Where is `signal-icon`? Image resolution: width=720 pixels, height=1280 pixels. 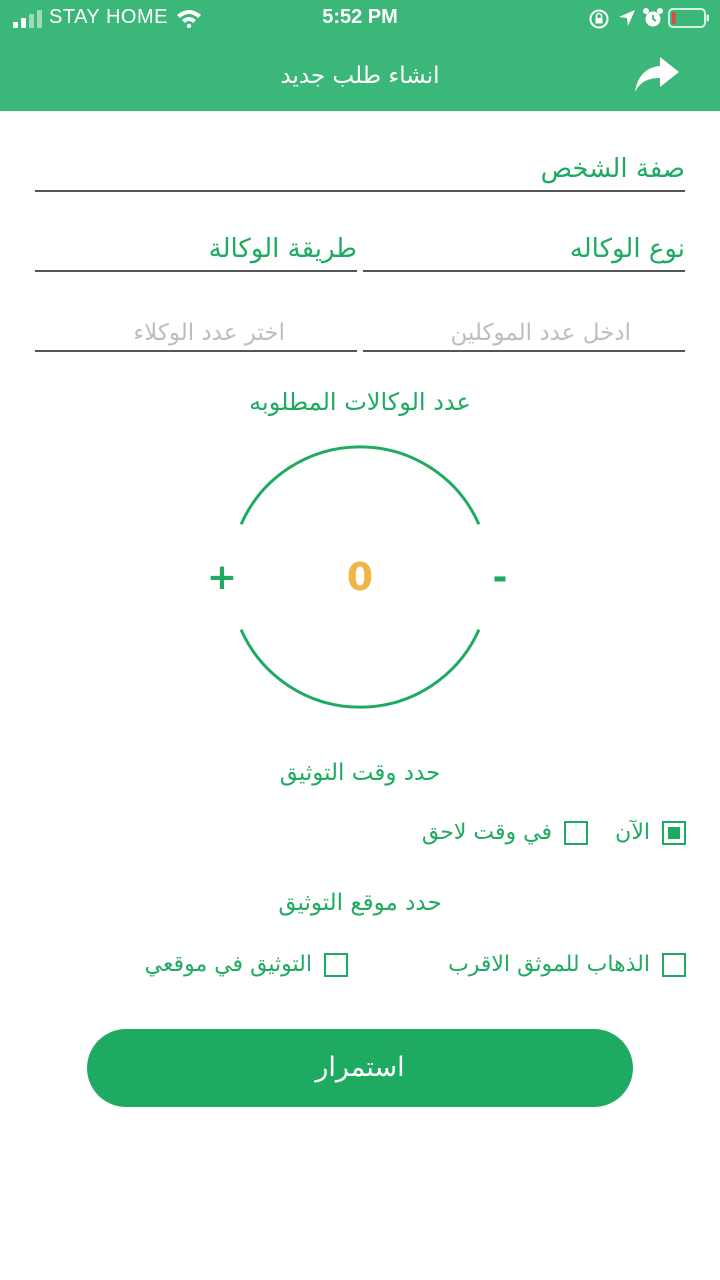
signal-icon is located at coordinates (27, 19).